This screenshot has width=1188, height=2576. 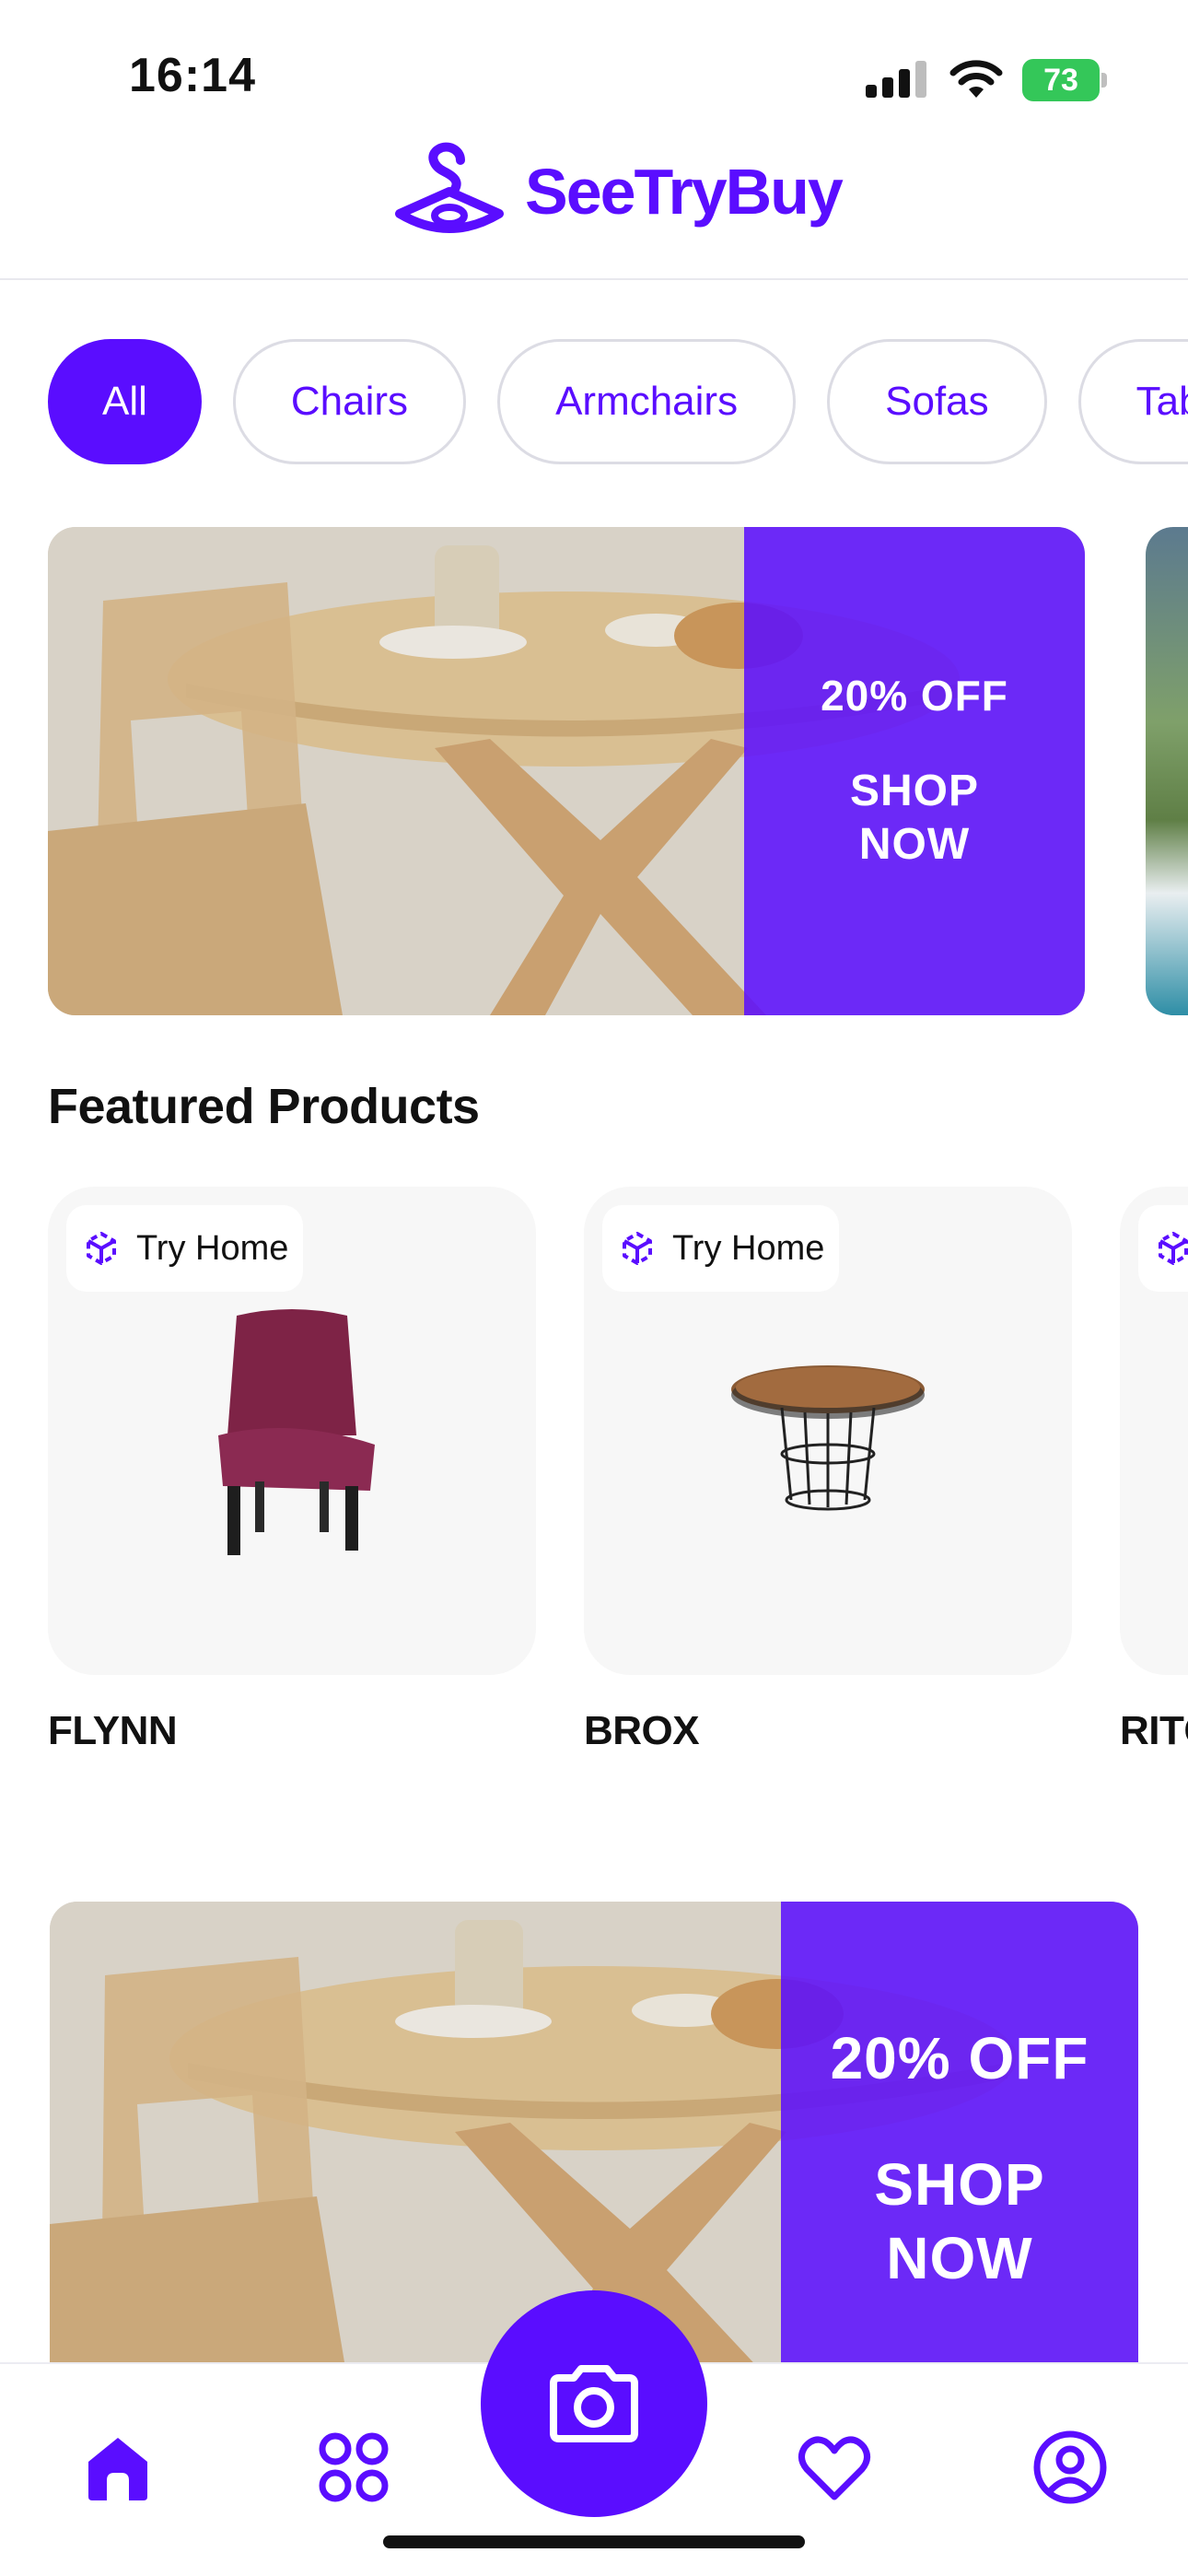 I want to click on tab-categories, so click(x=353, y=2467).